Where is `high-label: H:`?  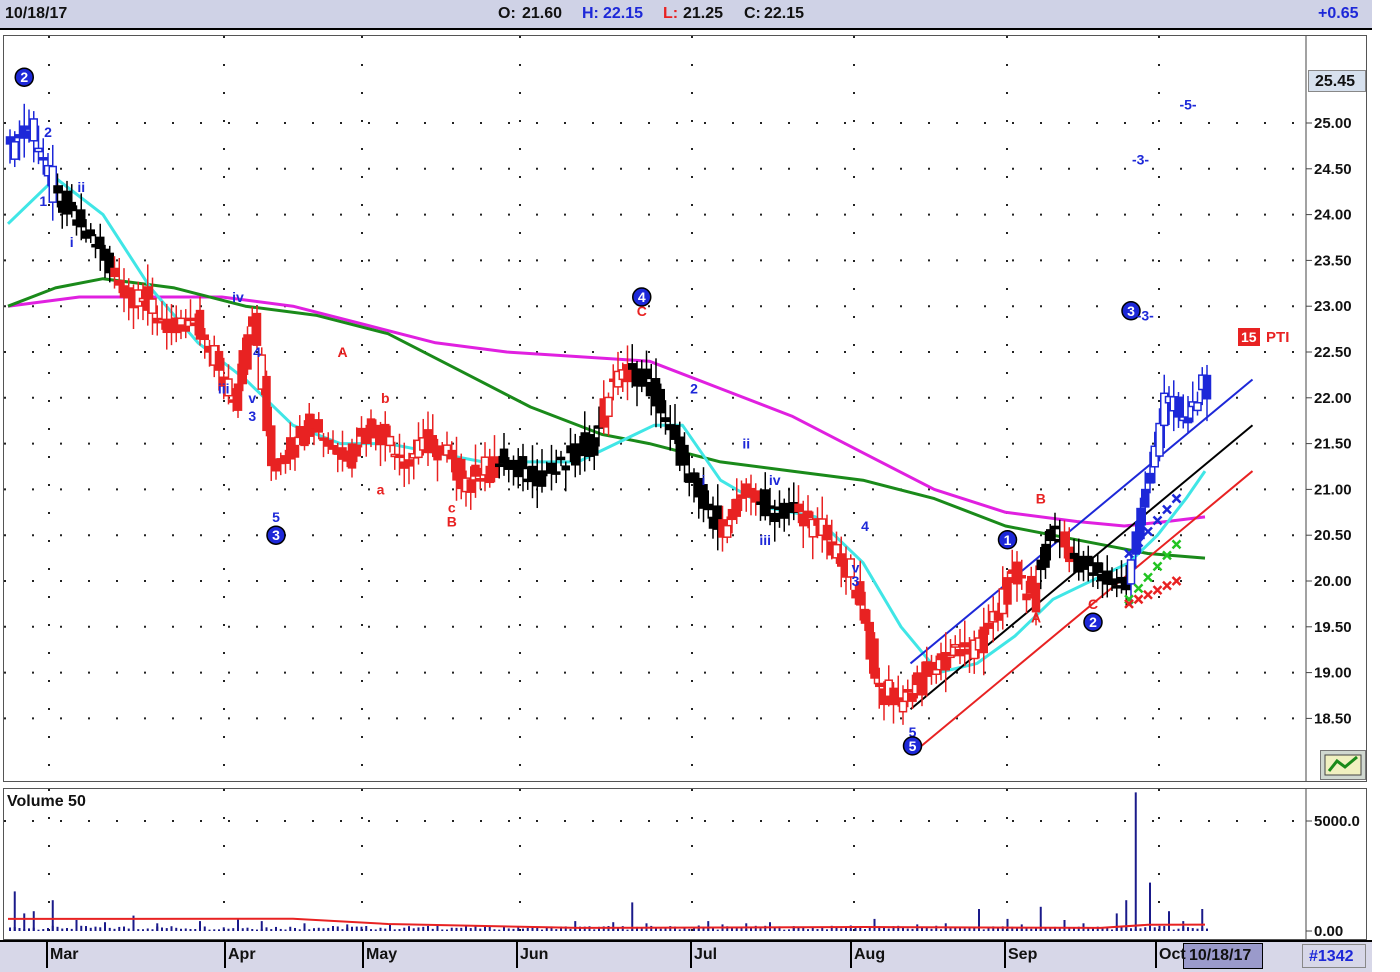 high-label: H: is located at coordinates (590, 13).